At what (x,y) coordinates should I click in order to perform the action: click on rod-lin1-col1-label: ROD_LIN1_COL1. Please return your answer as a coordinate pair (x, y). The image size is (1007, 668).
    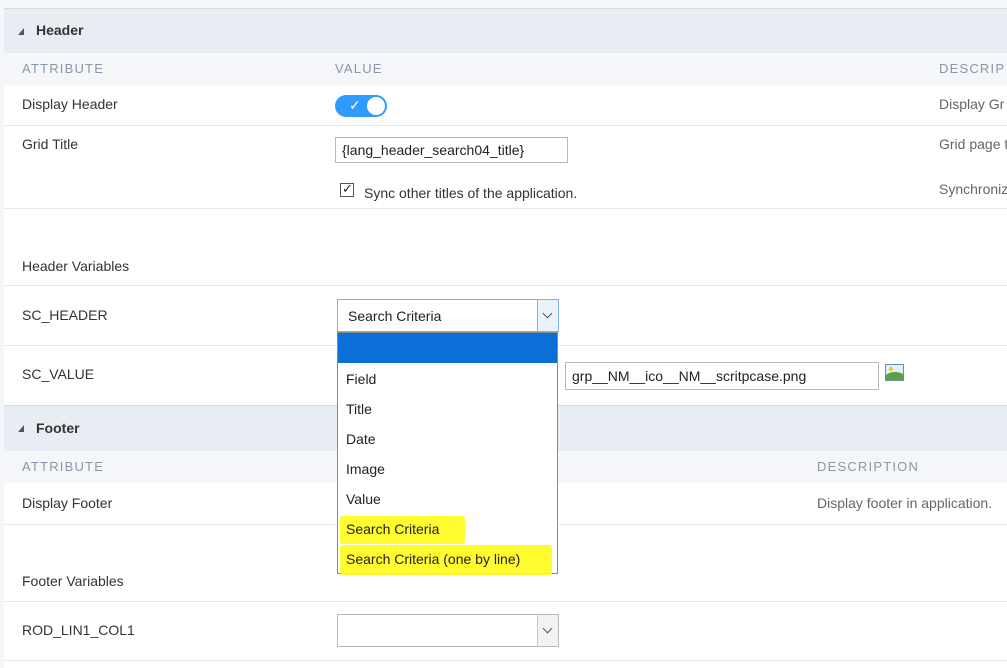
    Looking at the image, I should click on (78, 630).